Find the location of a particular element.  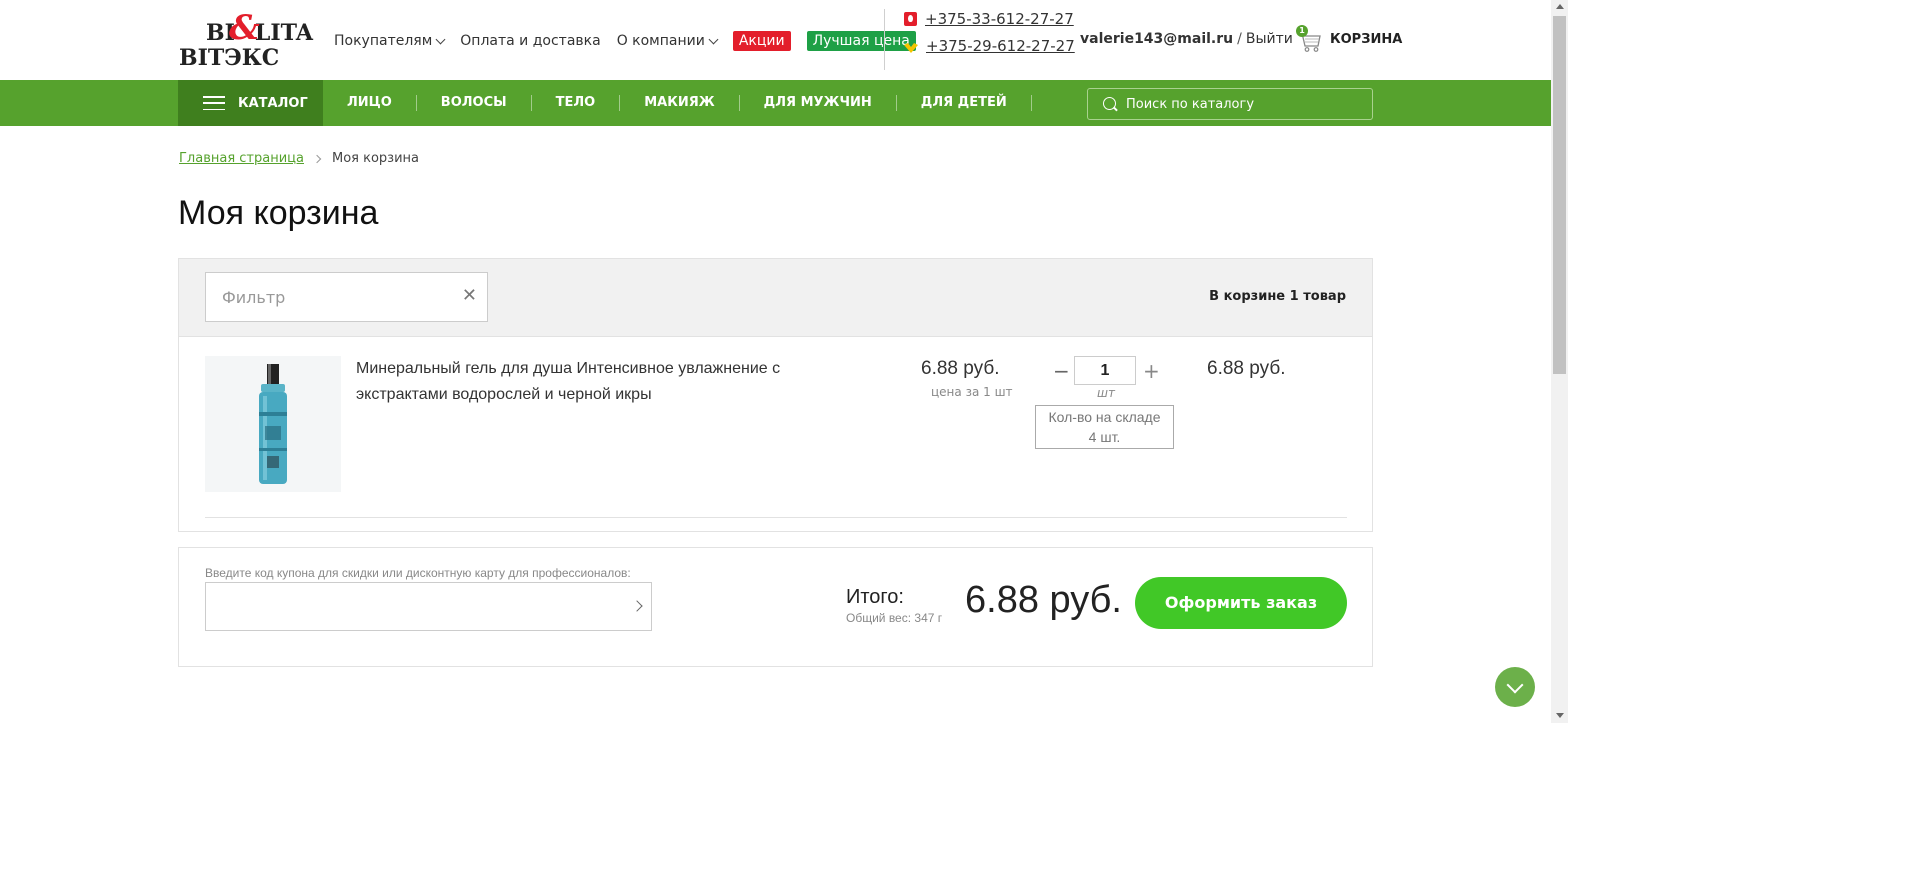

coupon-input is located at coordinates (428, 606).